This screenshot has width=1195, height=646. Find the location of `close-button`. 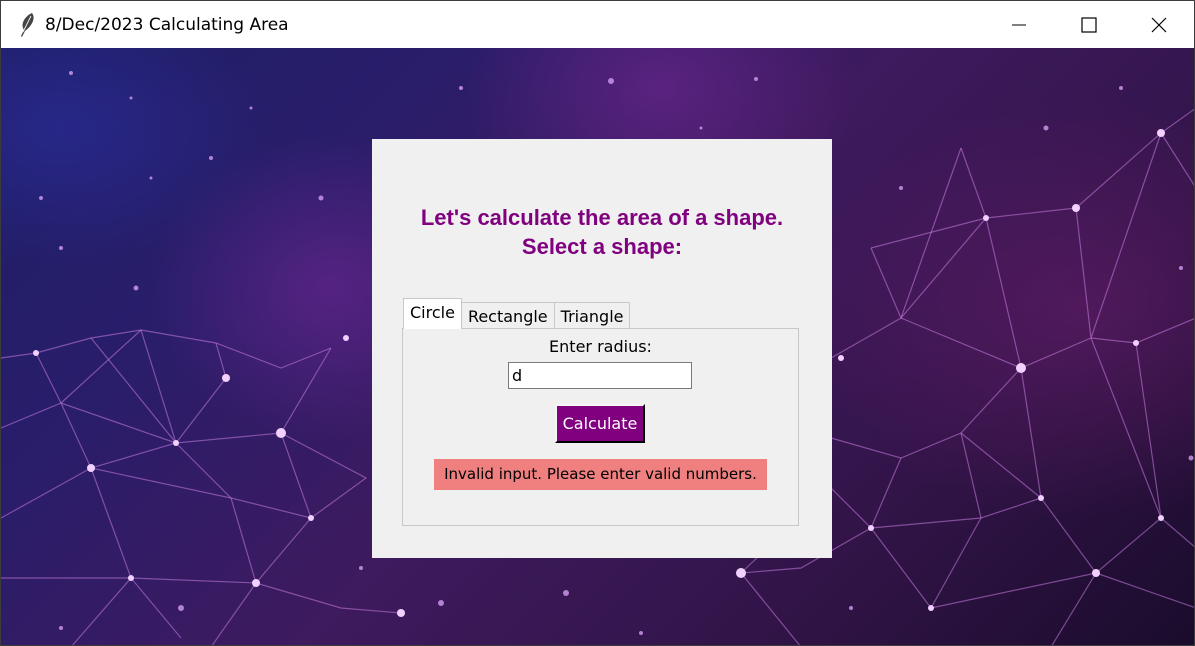

close-button is located at coordinates (1159, 24).